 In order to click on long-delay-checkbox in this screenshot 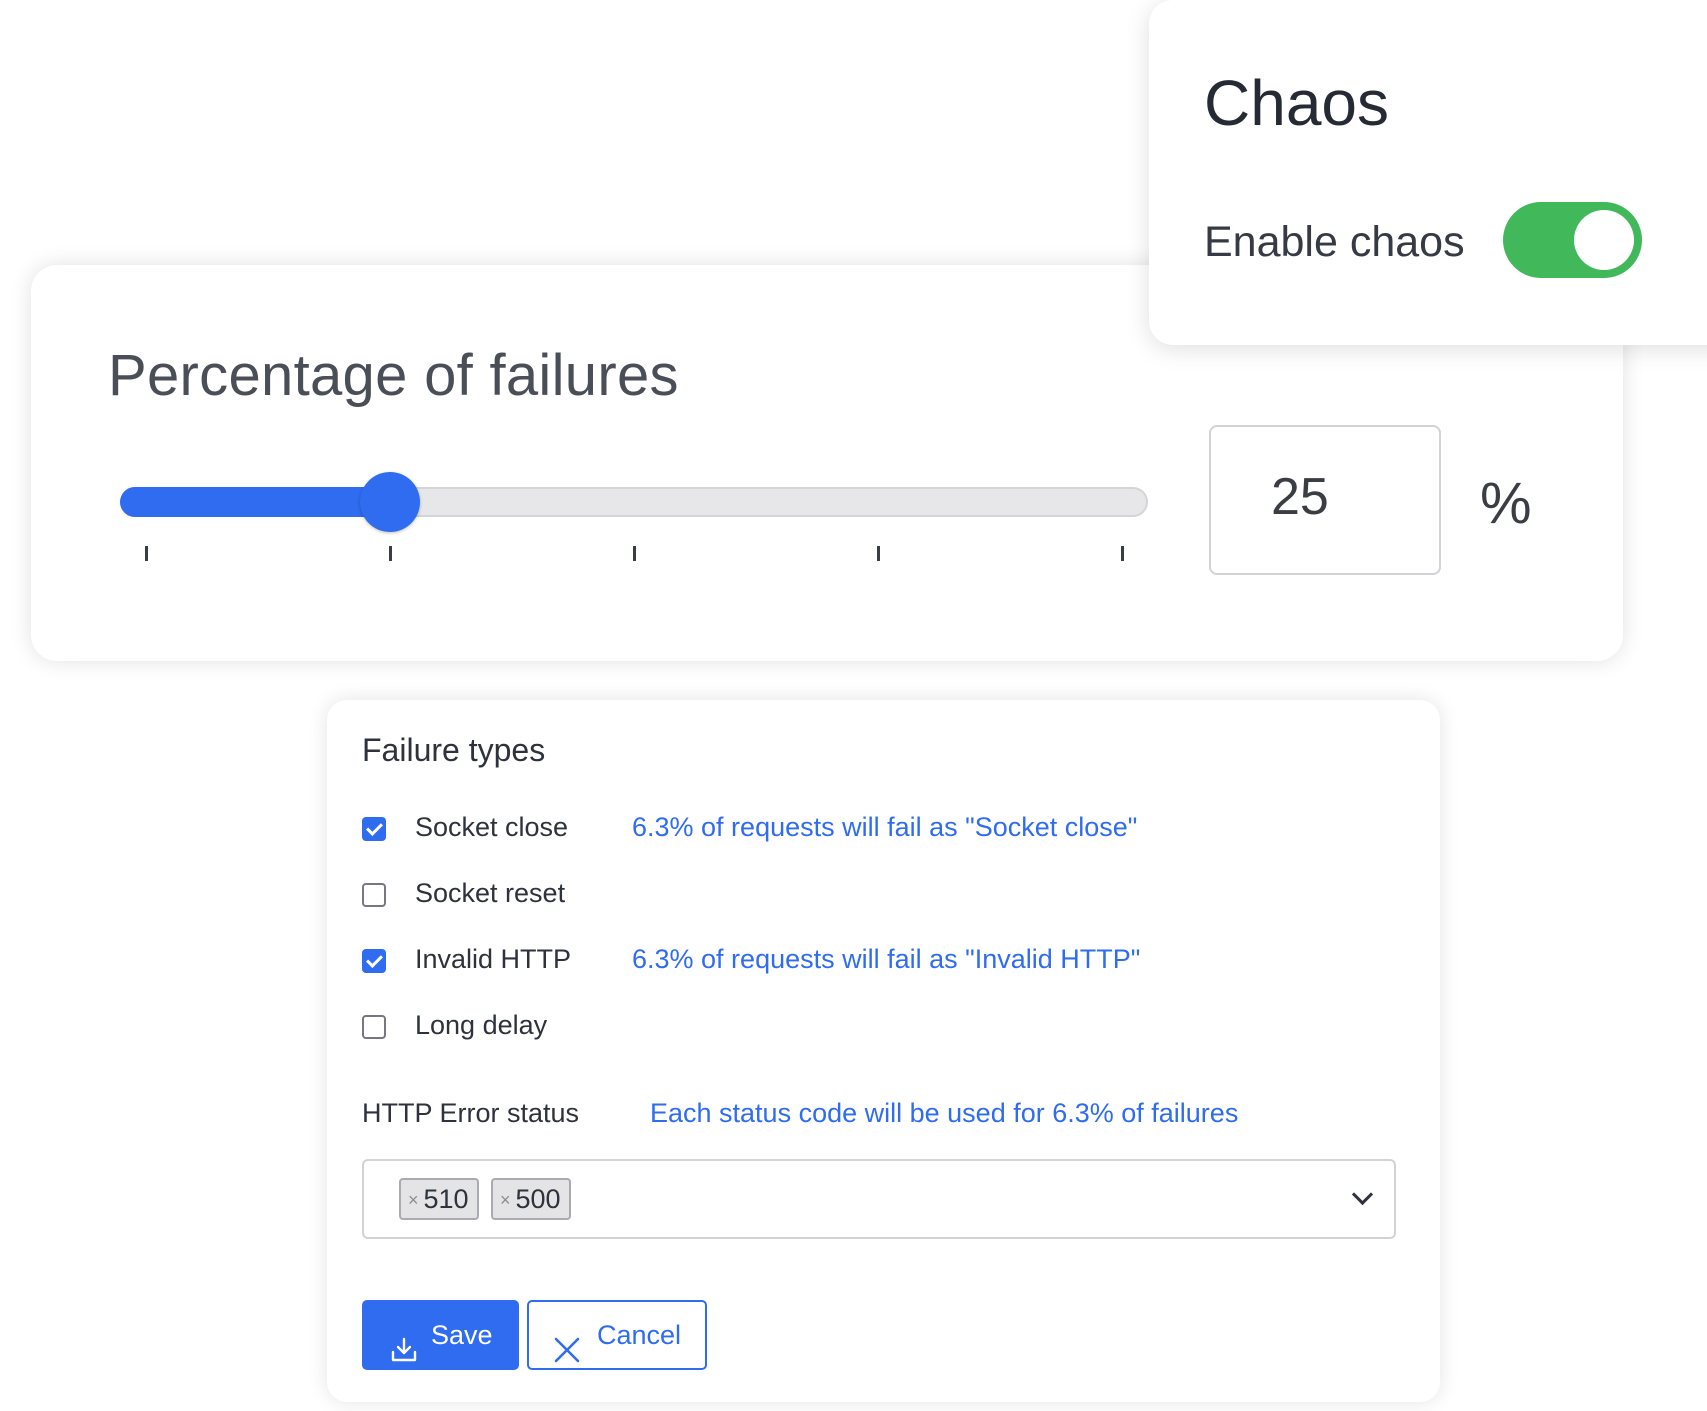, I will do `click(374, 1027)`.